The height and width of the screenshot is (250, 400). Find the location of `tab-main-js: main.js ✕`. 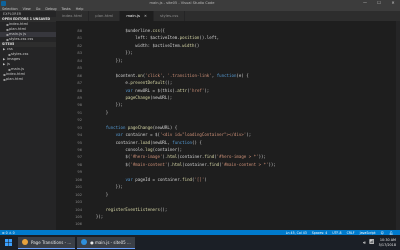

tab-main-js: main.js ✕ is located at coordinates (137, 16).